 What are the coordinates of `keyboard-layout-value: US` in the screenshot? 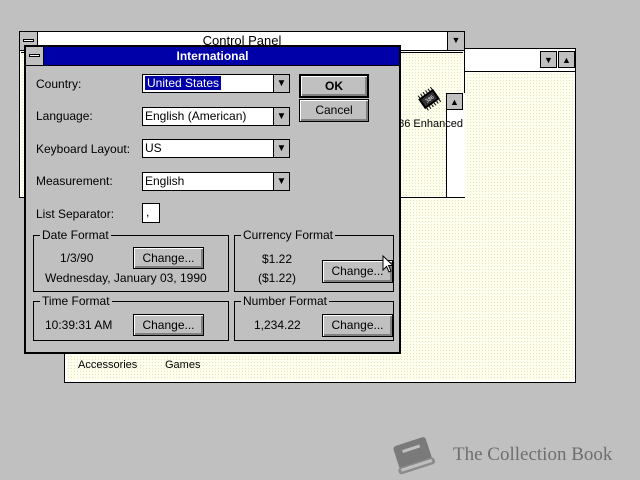 It's located at (153, 148).